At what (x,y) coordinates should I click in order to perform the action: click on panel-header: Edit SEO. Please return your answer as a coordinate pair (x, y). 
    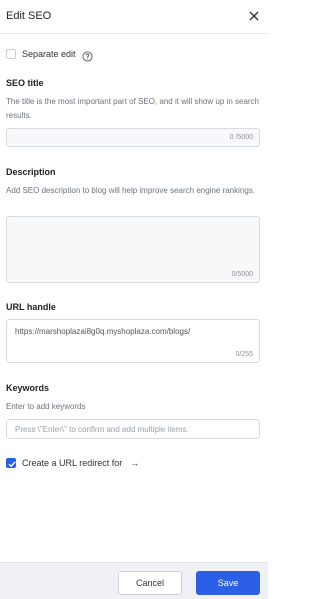
    Looking at the image, I should click on (134, 17).